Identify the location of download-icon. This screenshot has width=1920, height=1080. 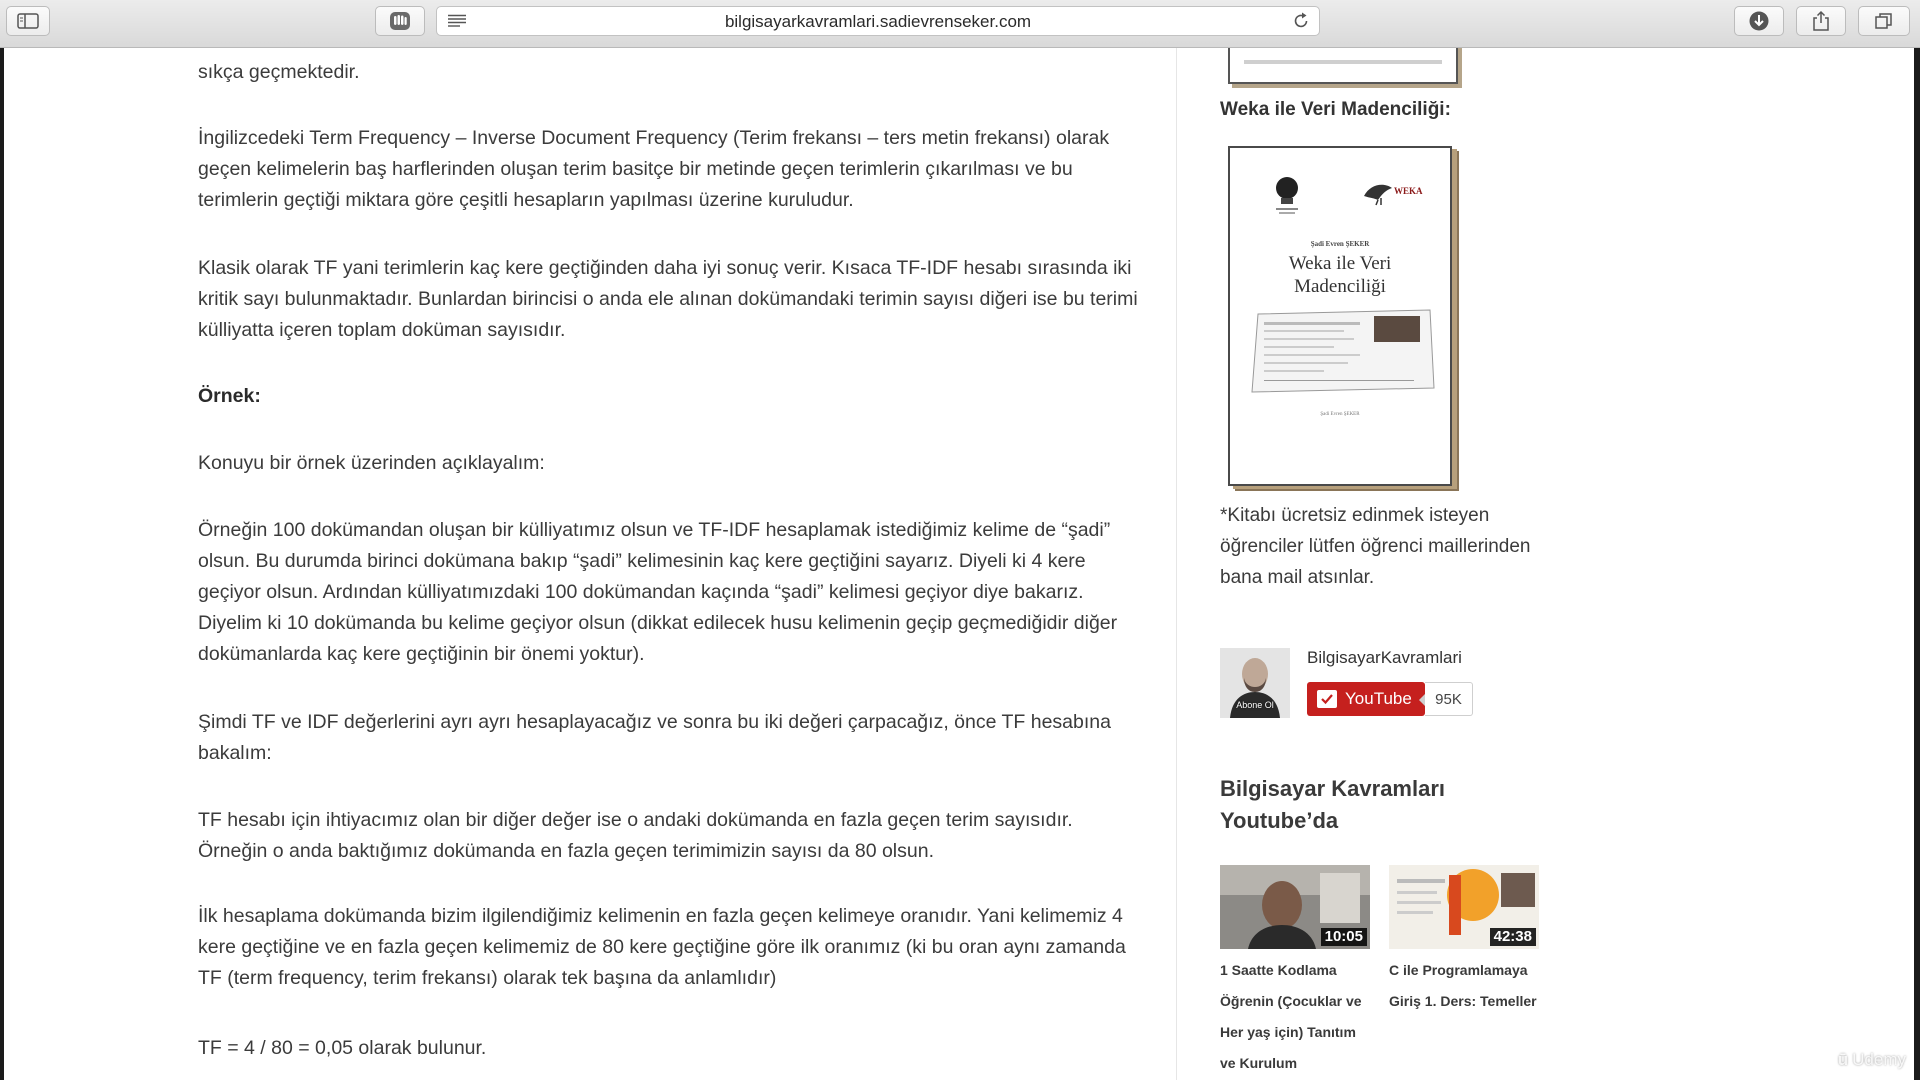
(1759, 21).